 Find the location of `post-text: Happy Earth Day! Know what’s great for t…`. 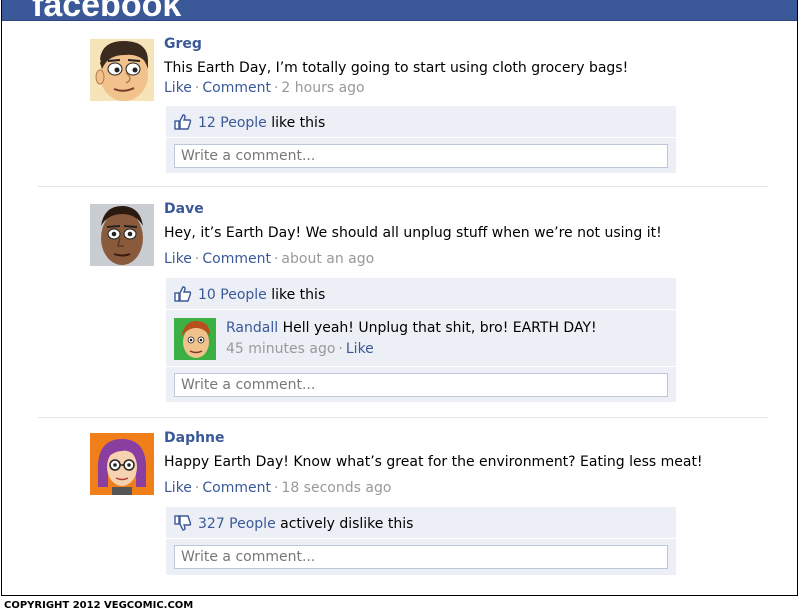

post-text: Happy Earth Day! Know what’s great for t… is located at coordinates (433, 462).